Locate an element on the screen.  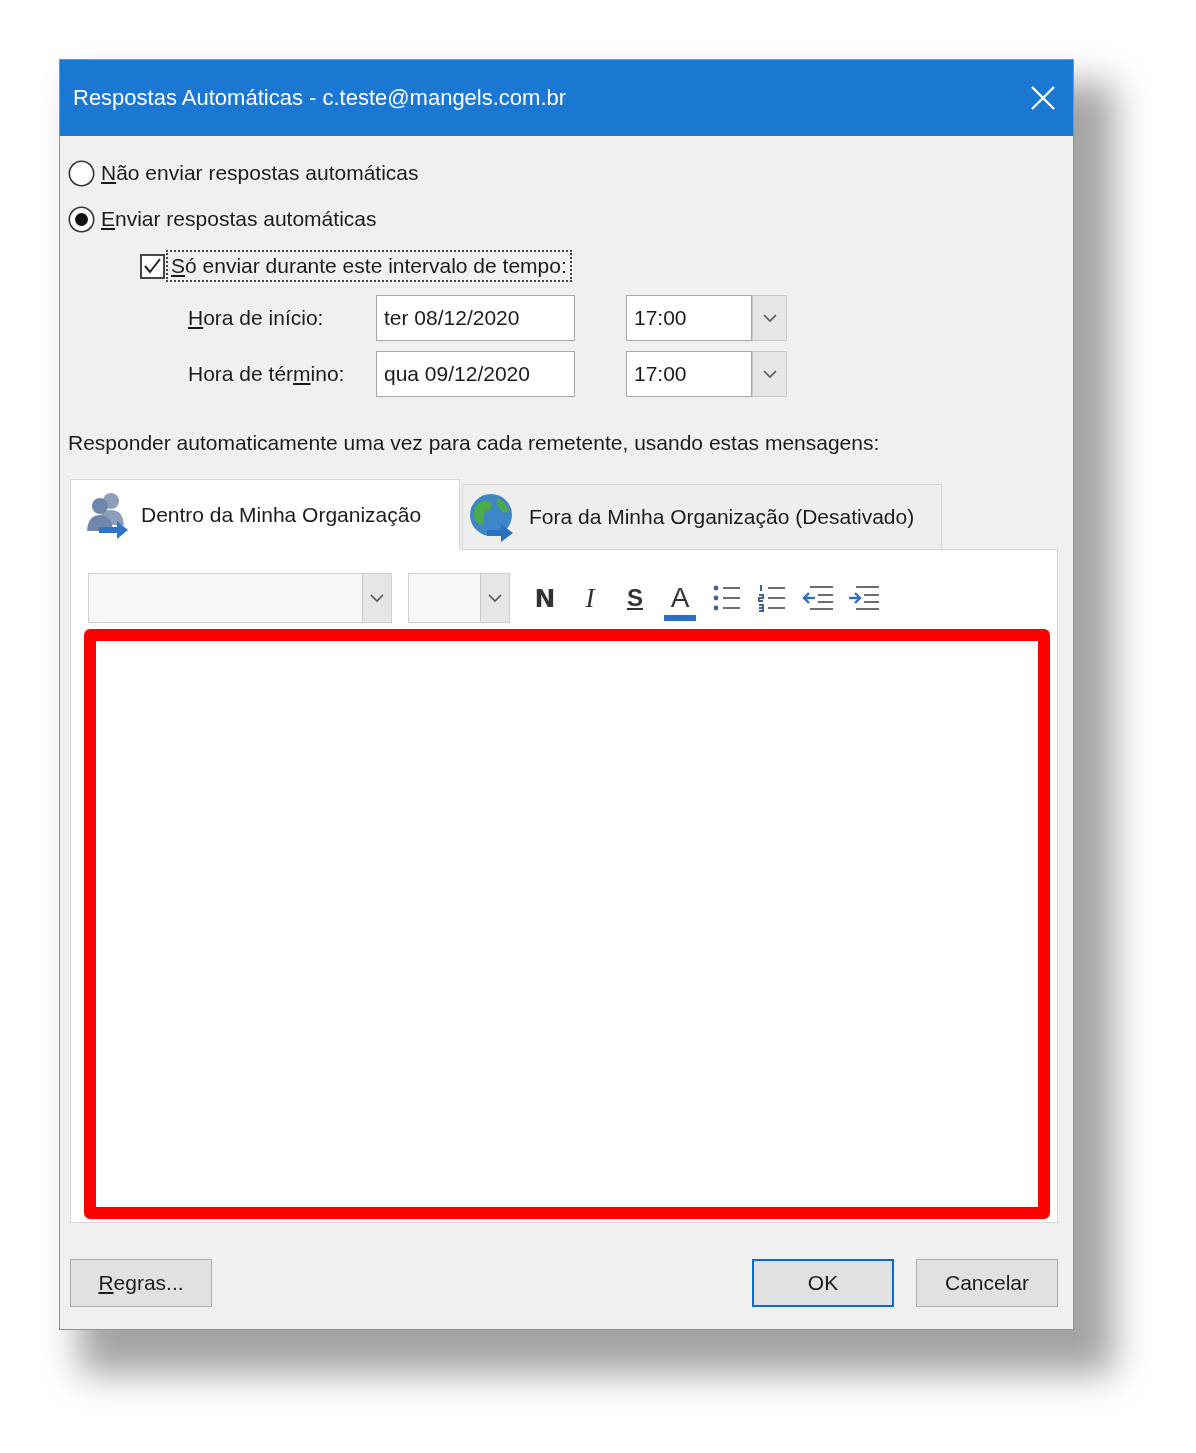
dialog-button: OK is located at coordinates (823, 1283).